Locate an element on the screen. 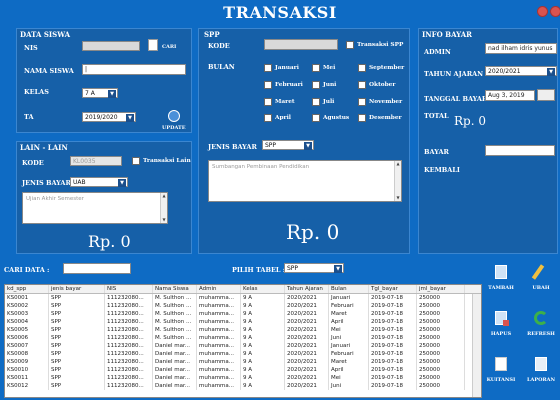 The height and width of the screenshot is (400, 560). table-cell: Maret is located at coordinates (349, 362).